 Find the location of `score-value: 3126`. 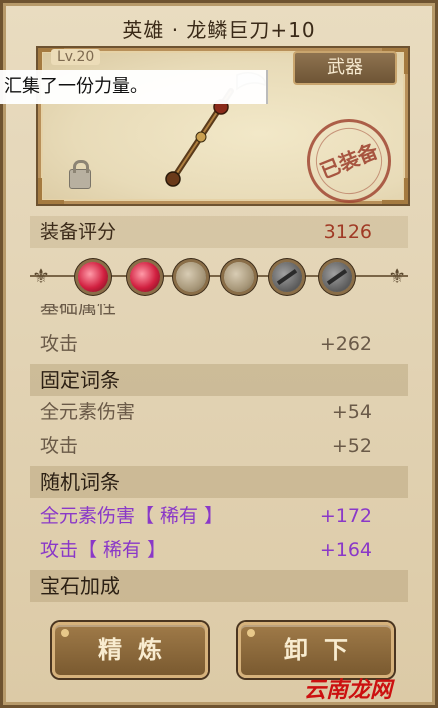

score-value: 3126 is located at coordinates (347, 232).